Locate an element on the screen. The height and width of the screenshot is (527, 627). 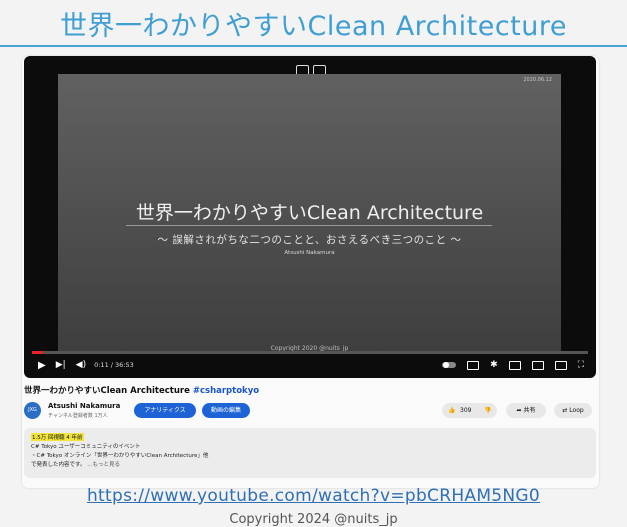
video-slide-subtitle: ～ 誤解されがちな二つのことと、おさえるべき三つのこと ～ is located at coordinates (309, 240).